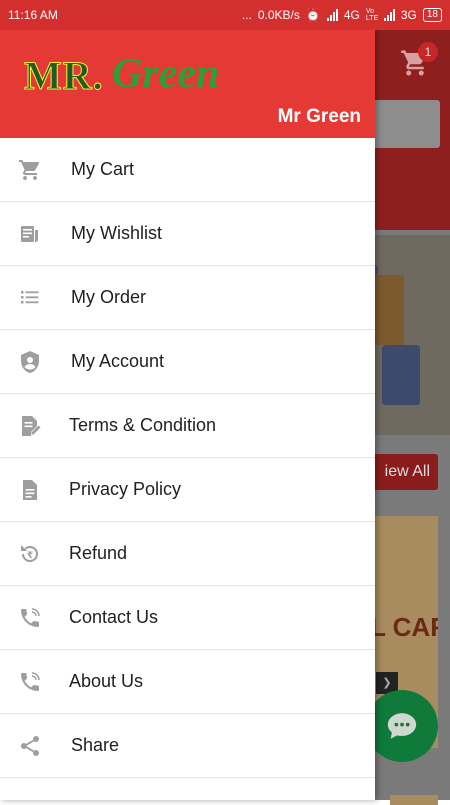 This screenshot has width=450, height=805. Describe the element at coordinates (187, 554) in the screenshot. I see `menu-item-refund: ₹ Refund` at that location.